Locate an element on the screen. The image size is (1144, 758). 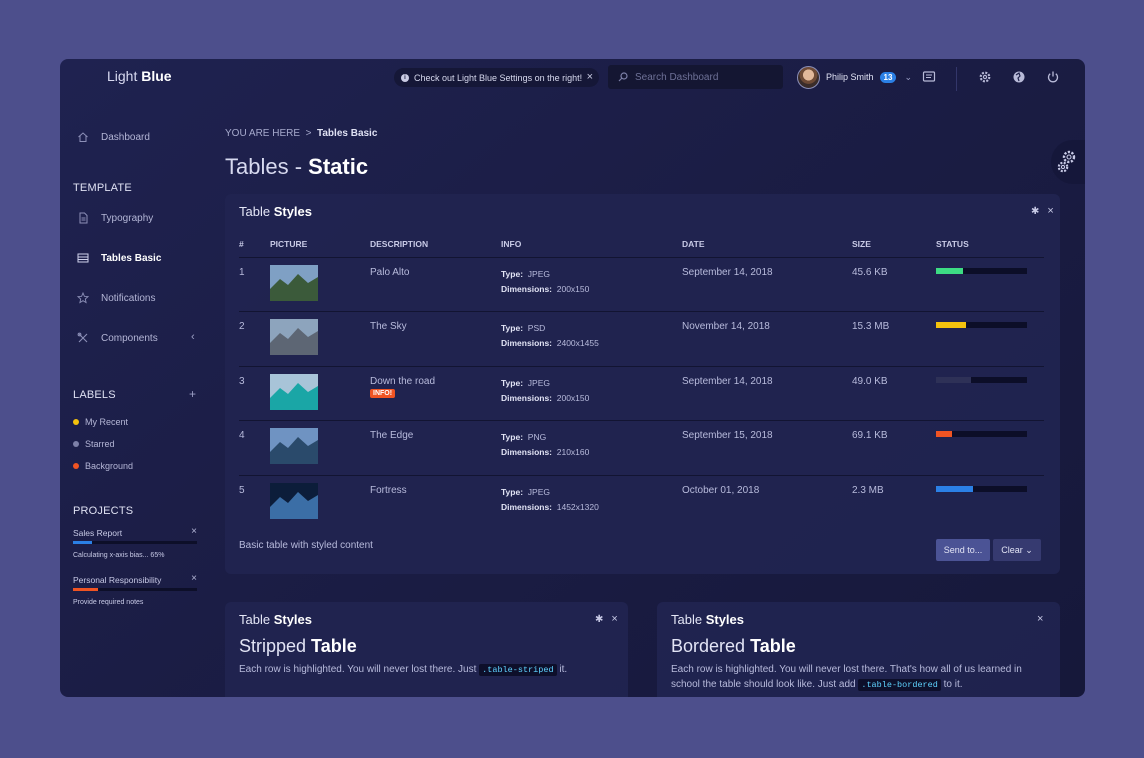
description-cell: Down the road INFO! is located at coordinates (435, 394).